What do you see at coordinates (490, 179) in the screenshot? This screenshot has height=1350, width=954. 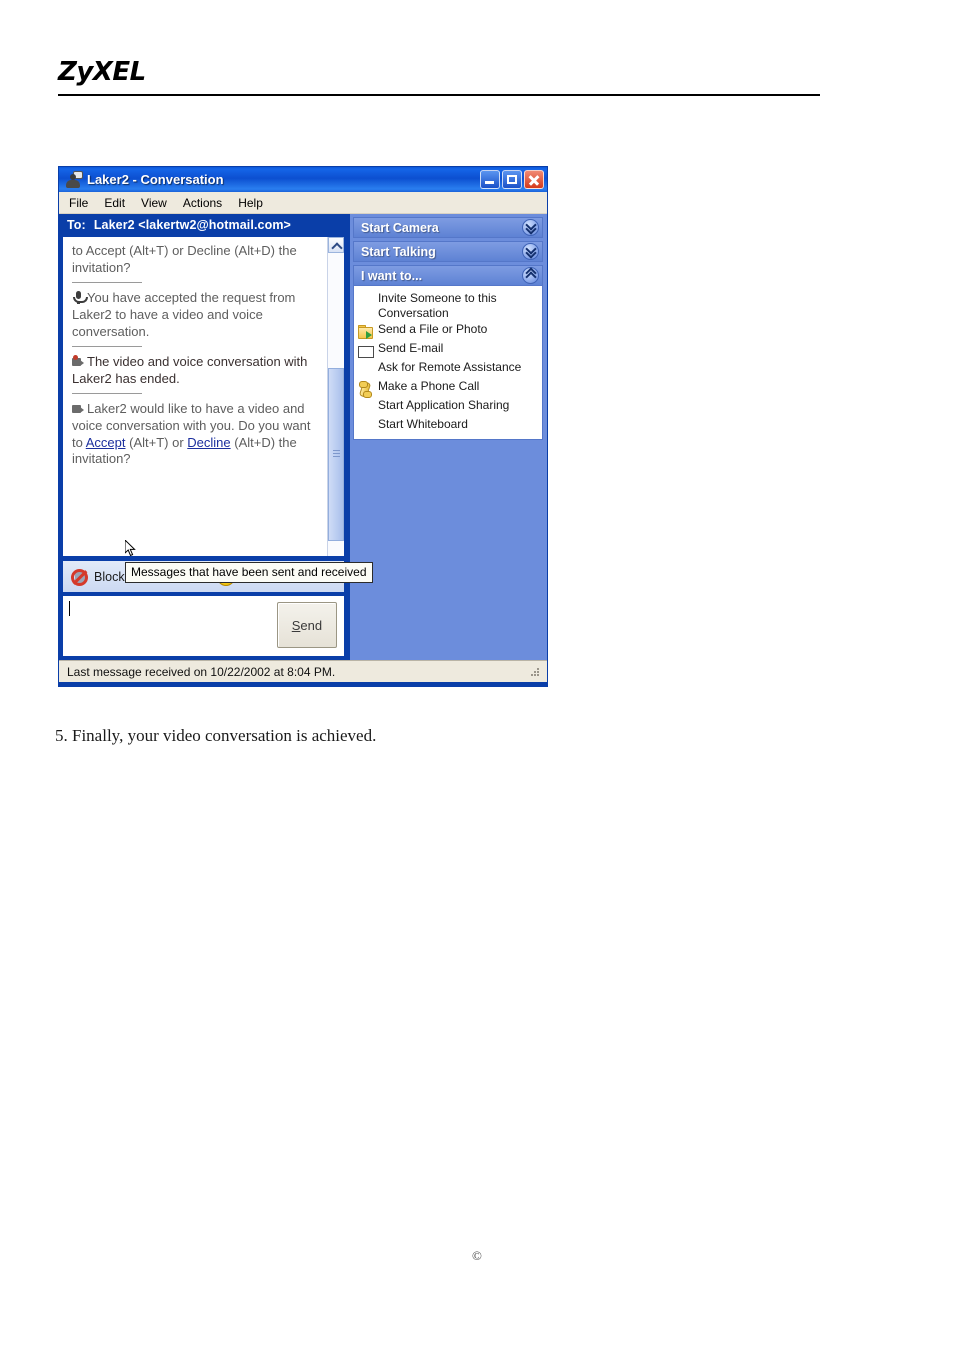 I see `minimize-button` at bounding box center [490, 179].